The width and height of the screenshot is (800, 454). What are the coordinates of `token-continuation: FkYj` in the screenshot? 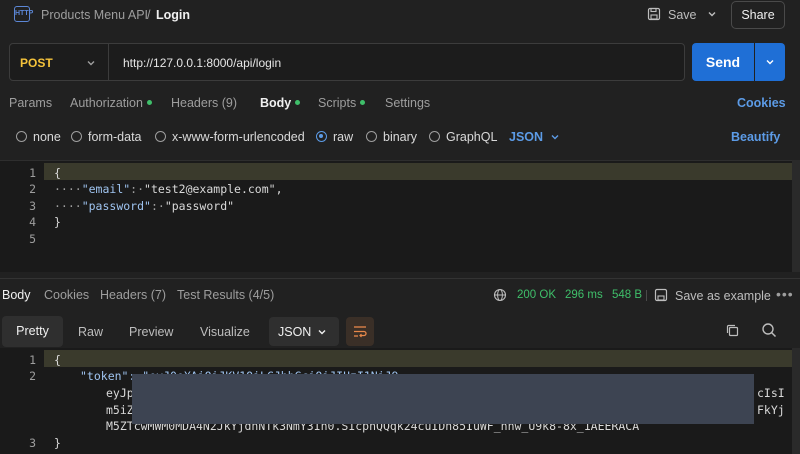 It's located at (771, 410).